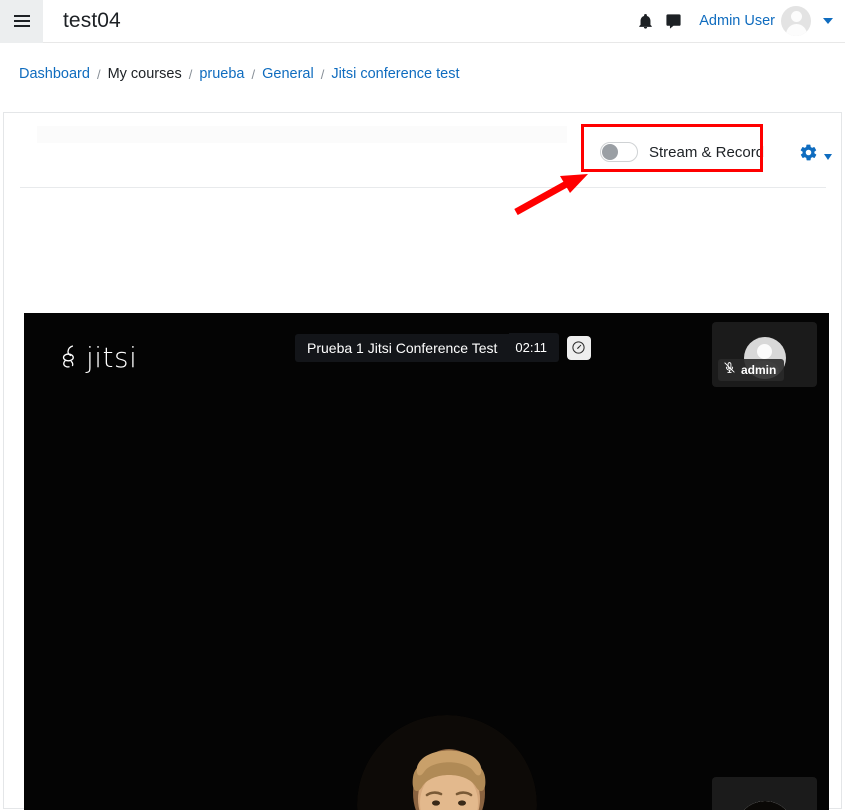  What do you see at coordinates (764, 793) in the screenshot?
I see `participant-tile-s1: s1` at bounding box center [764, 793].